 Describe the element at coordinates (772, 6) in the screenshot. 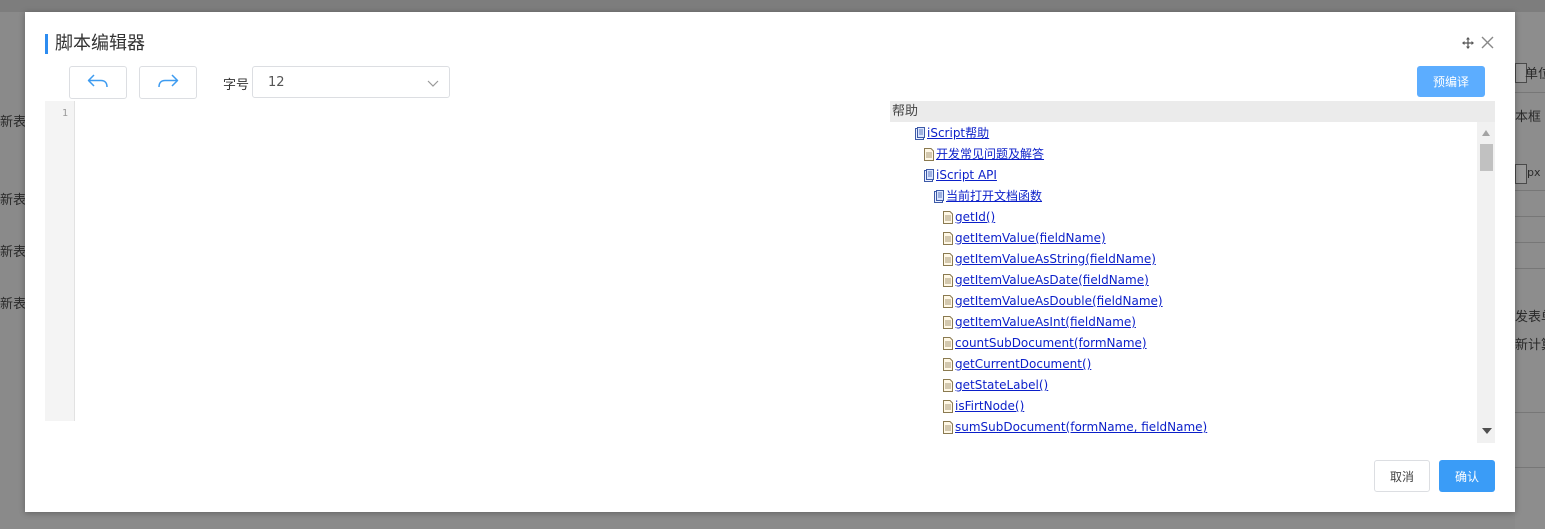

I see `background-top-bar` at that location.